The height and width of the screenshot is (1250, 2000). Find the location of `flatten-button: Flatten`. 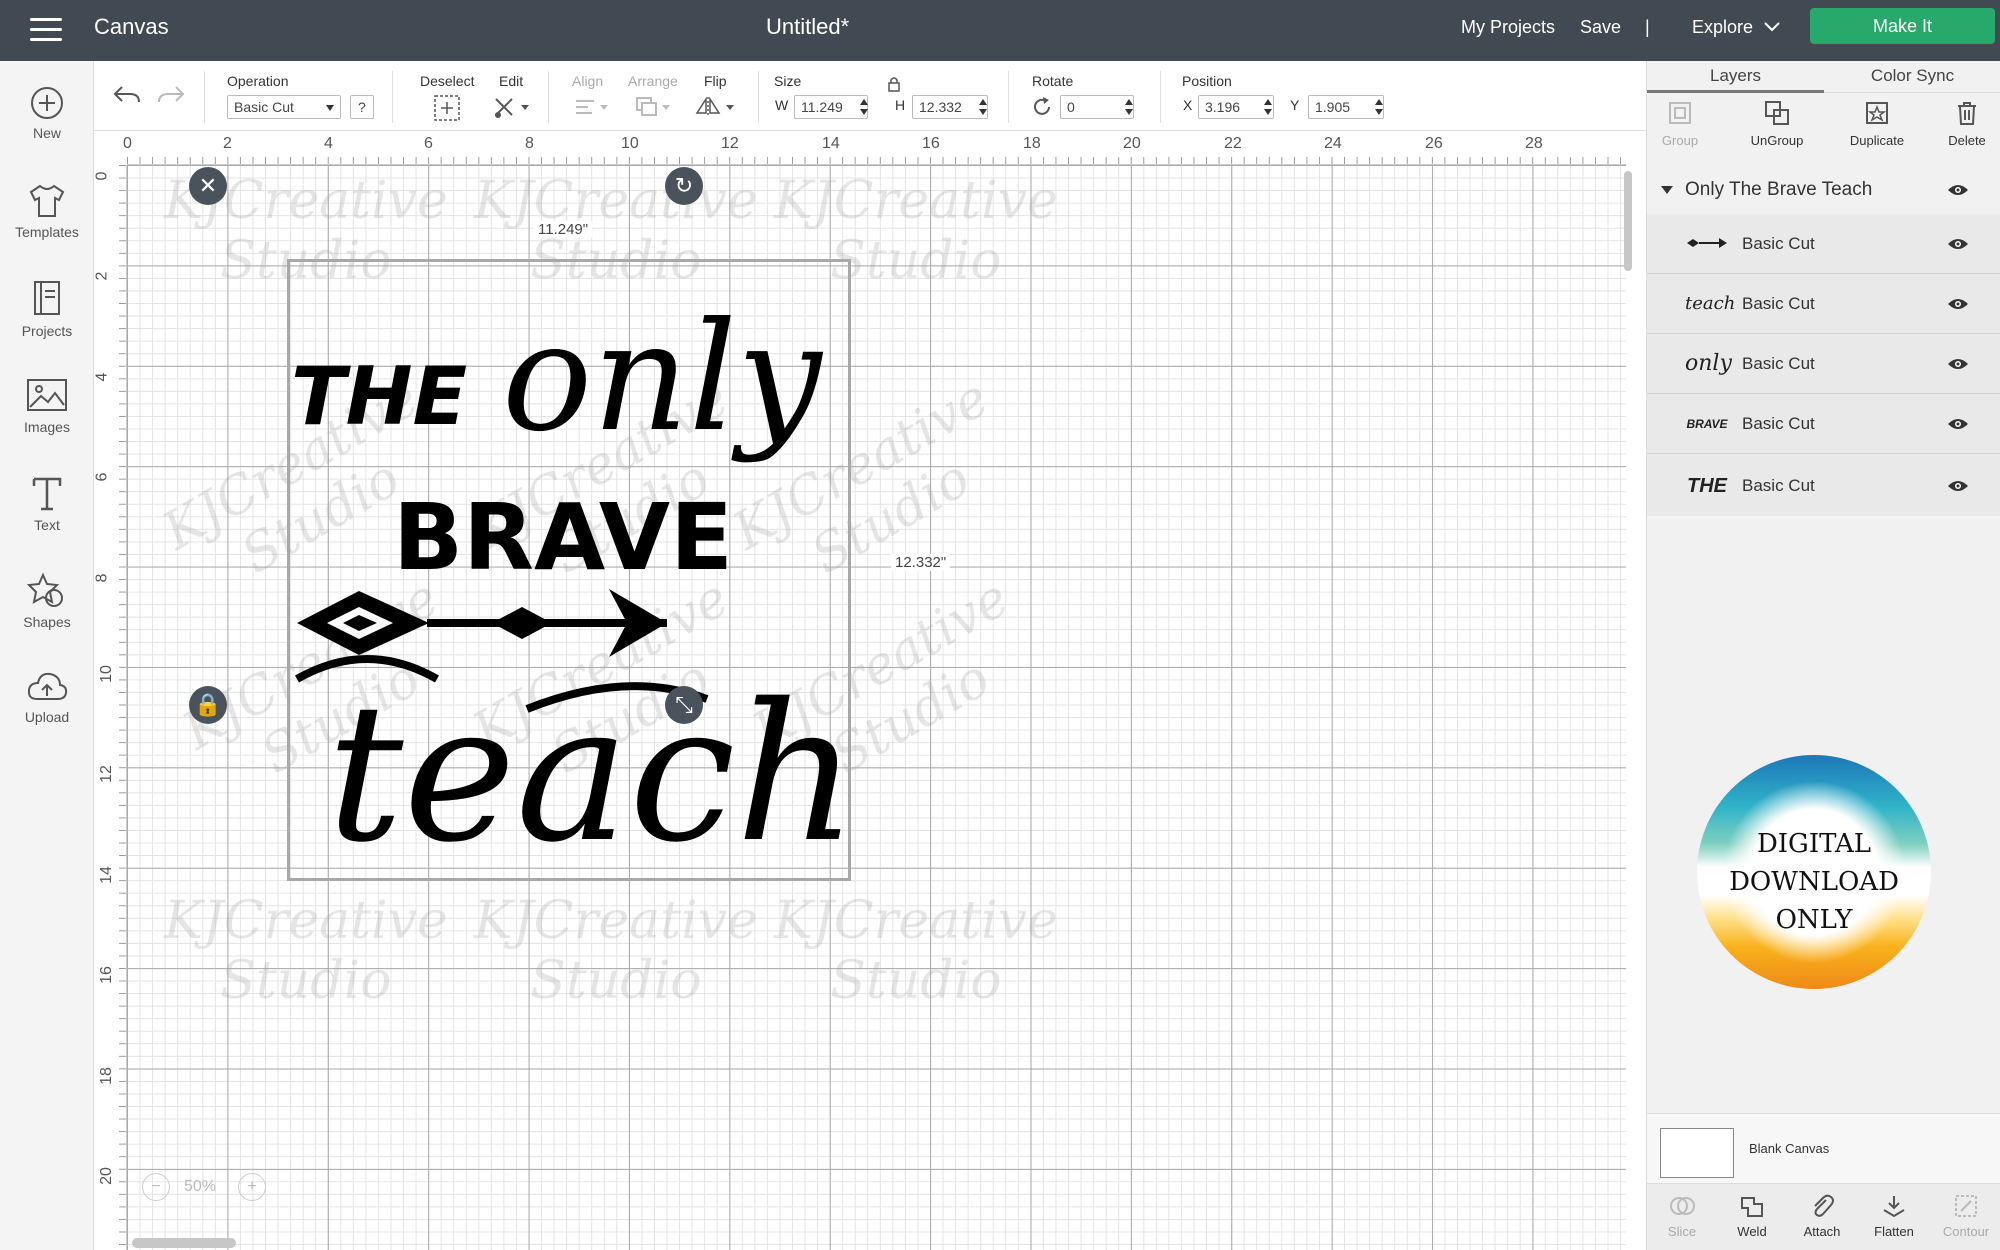

flatten-button: Flatten is located at coordinates (1894, 1215).